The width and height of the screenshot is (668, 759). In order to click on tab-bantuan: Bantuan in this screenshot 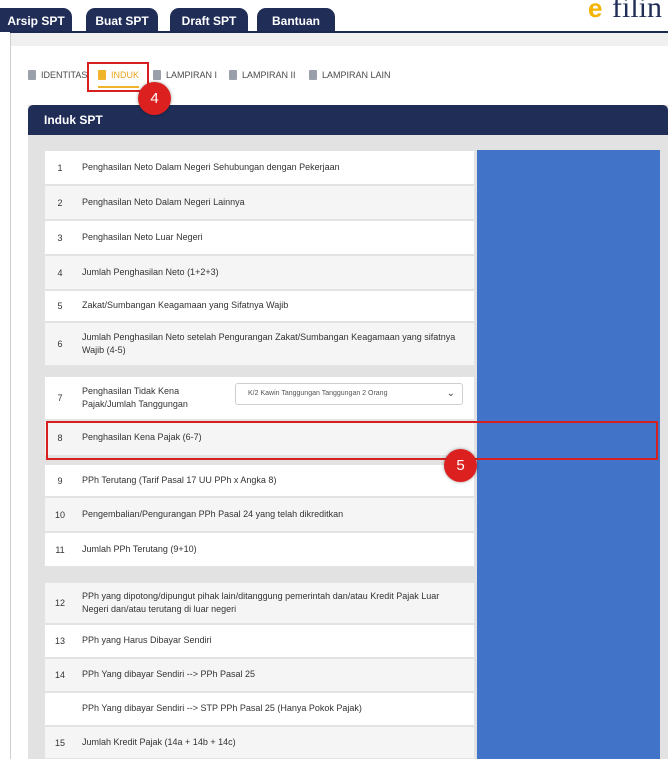, I will do `click(296, 20)`.